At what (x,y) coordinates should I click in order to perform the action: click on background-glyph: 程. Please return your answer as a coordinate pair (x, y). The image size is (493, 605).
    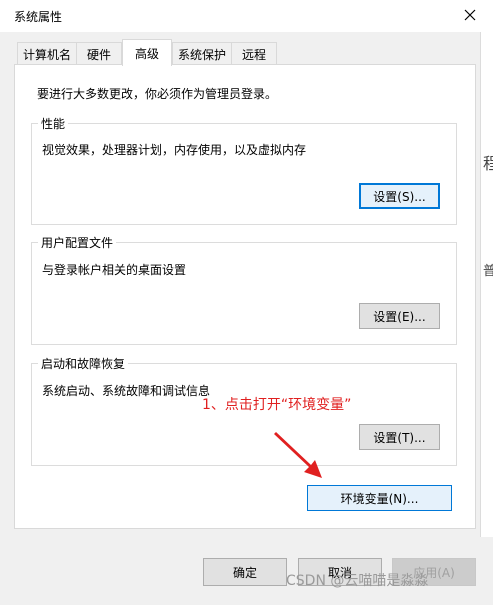
    Looking at the image, I should click on (488, 162).